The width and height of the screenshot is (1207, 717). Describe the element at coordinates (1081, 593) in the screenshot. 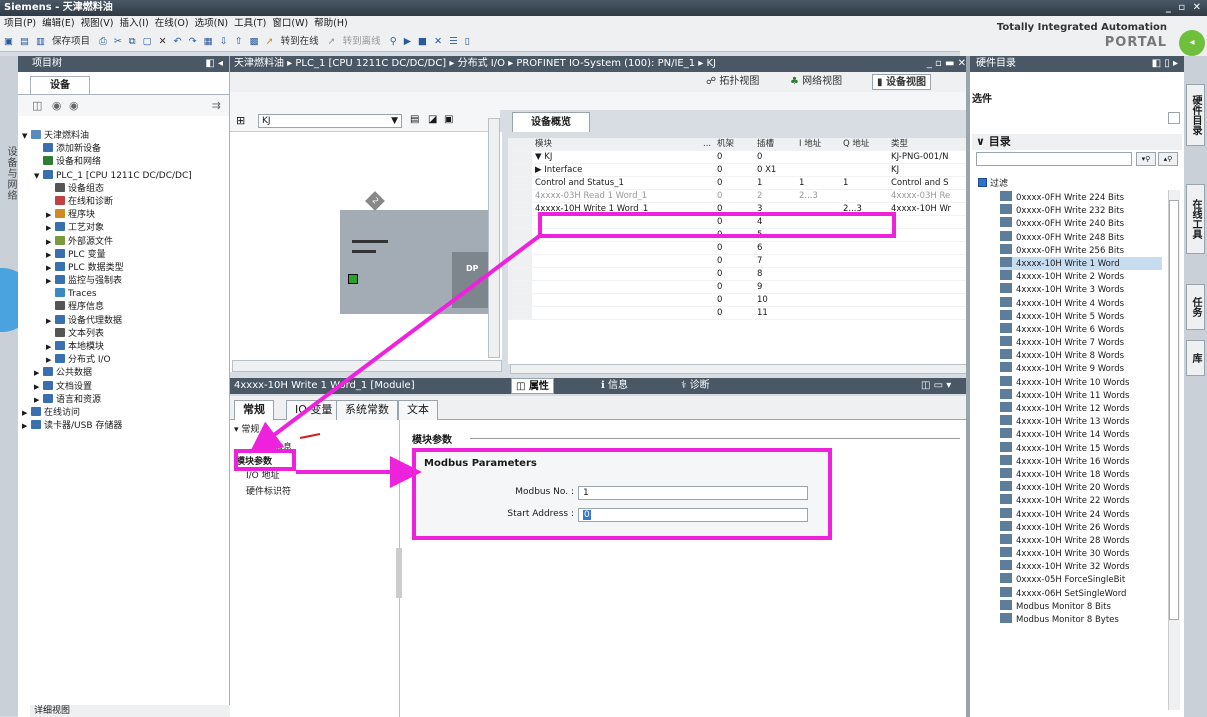

I see `catalog-item: 4xxxx-06H SetSingleWord` at that location.